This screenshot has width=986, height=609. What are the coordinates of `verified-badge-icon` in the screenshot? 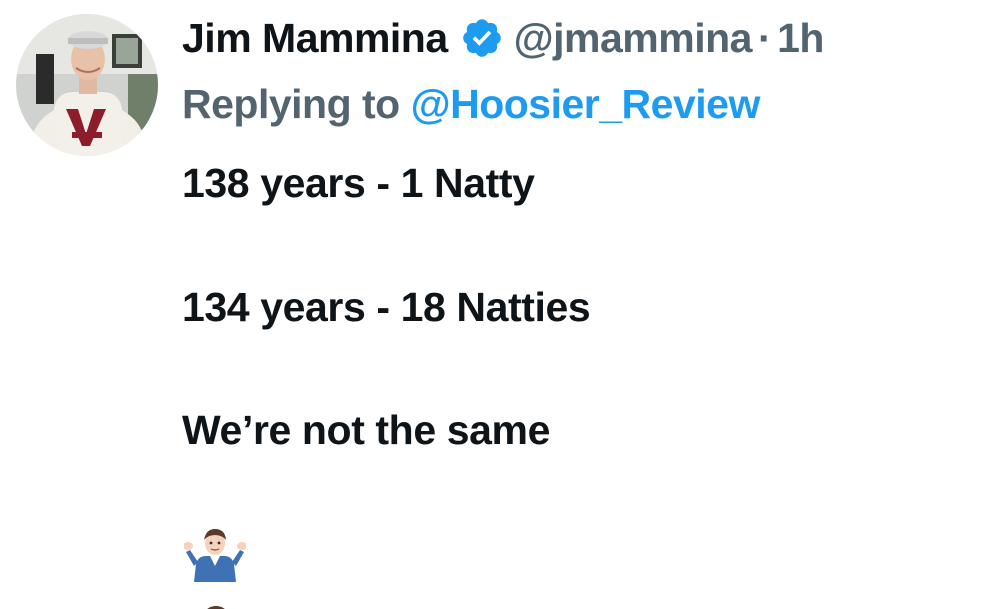 It's located at (482, 38).